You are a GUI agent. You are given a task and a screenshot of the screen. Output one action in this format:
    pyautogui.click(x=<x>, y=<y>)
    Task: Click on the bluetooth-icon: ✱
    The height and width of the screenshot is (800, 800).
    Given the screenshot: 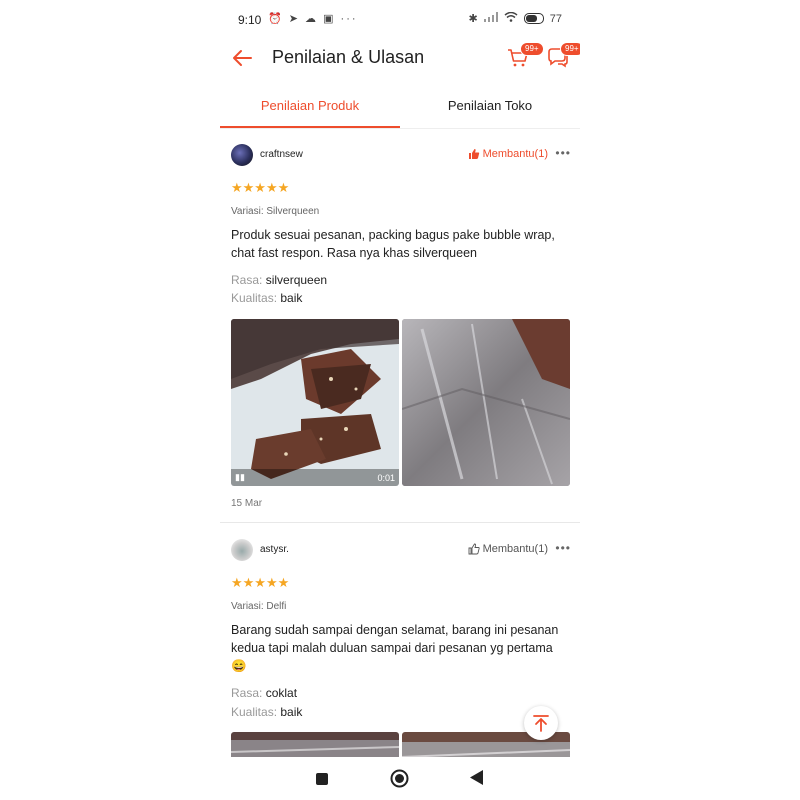 What is the action you would take?
    pyautogui.click(x=473, y=19)
    